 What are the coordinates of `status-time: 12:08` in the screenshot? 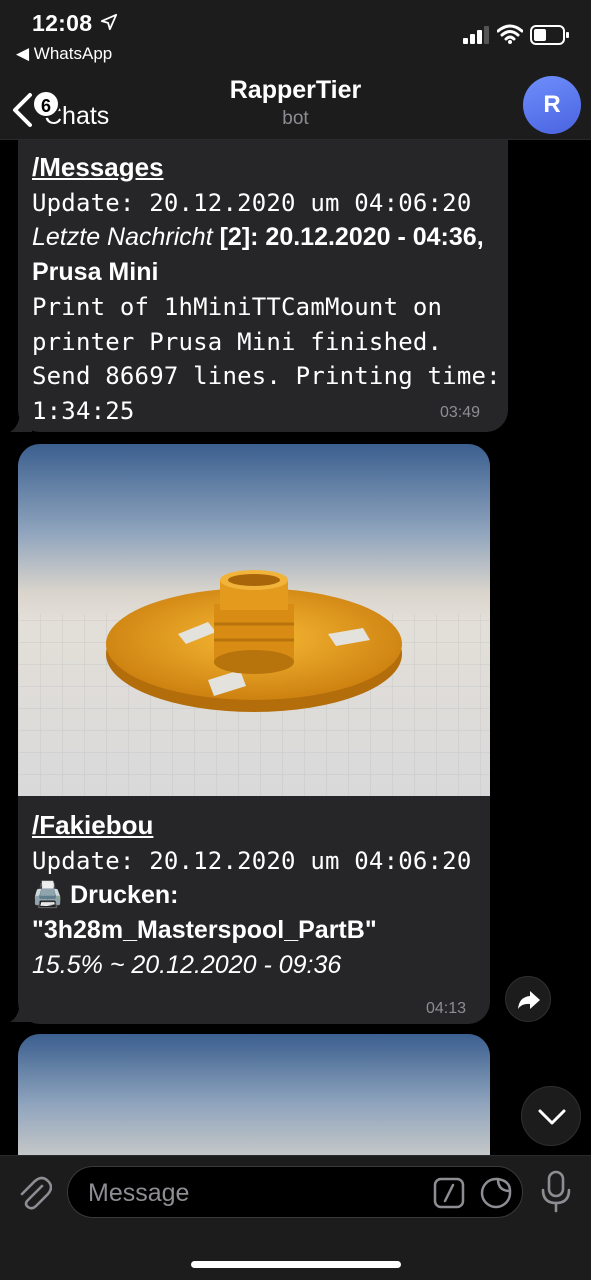 It's located at (62, 23).